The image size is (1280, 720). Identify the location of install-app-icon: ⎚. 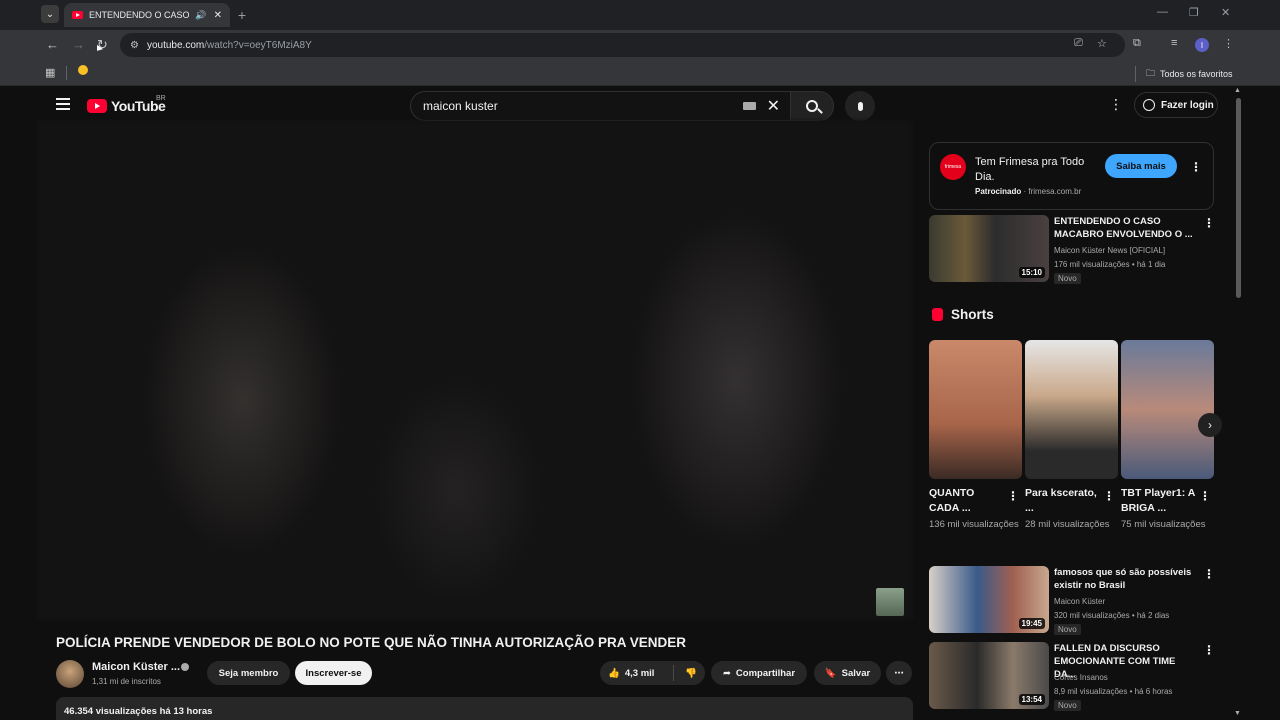
(1078, 43).